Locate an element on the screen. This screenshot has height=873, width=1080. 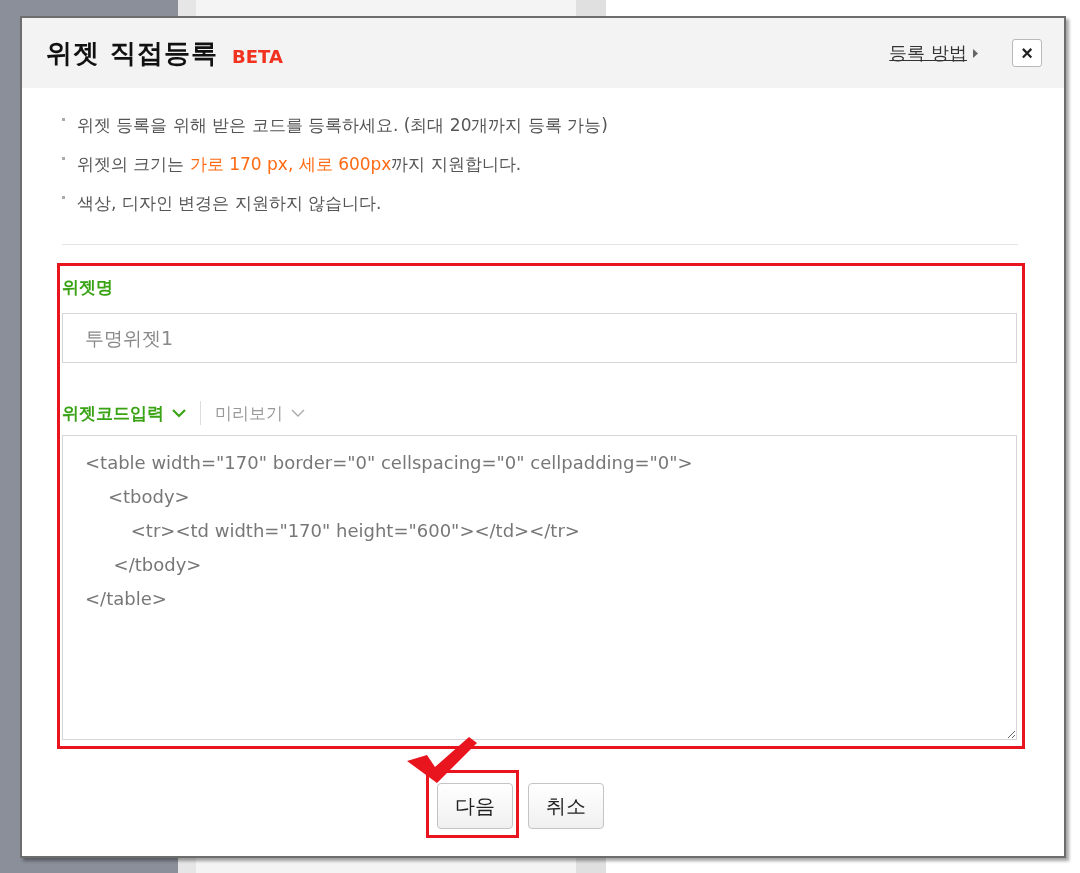
cancel-button: 취소 is located at coordinates (566, 806).